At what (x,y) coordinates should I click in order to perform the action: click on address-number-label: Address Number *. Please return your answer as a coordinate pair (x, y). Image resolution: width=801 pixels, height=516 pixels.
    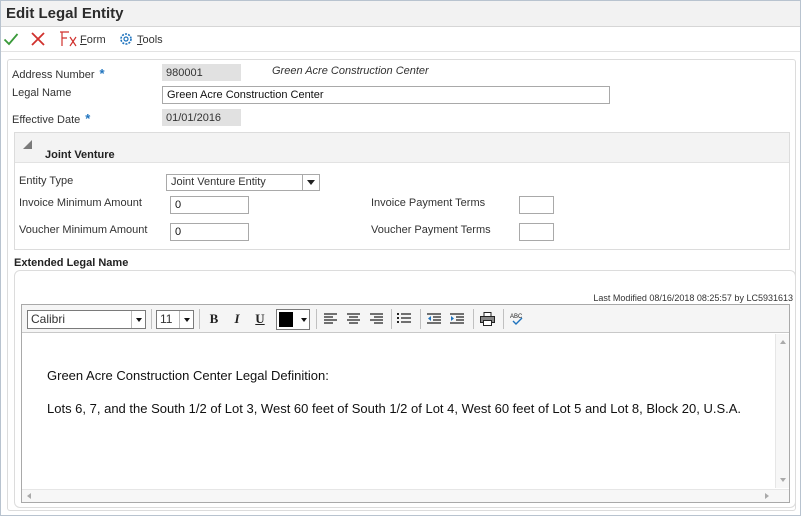
    Looking at the image, I should click on (58, 73).